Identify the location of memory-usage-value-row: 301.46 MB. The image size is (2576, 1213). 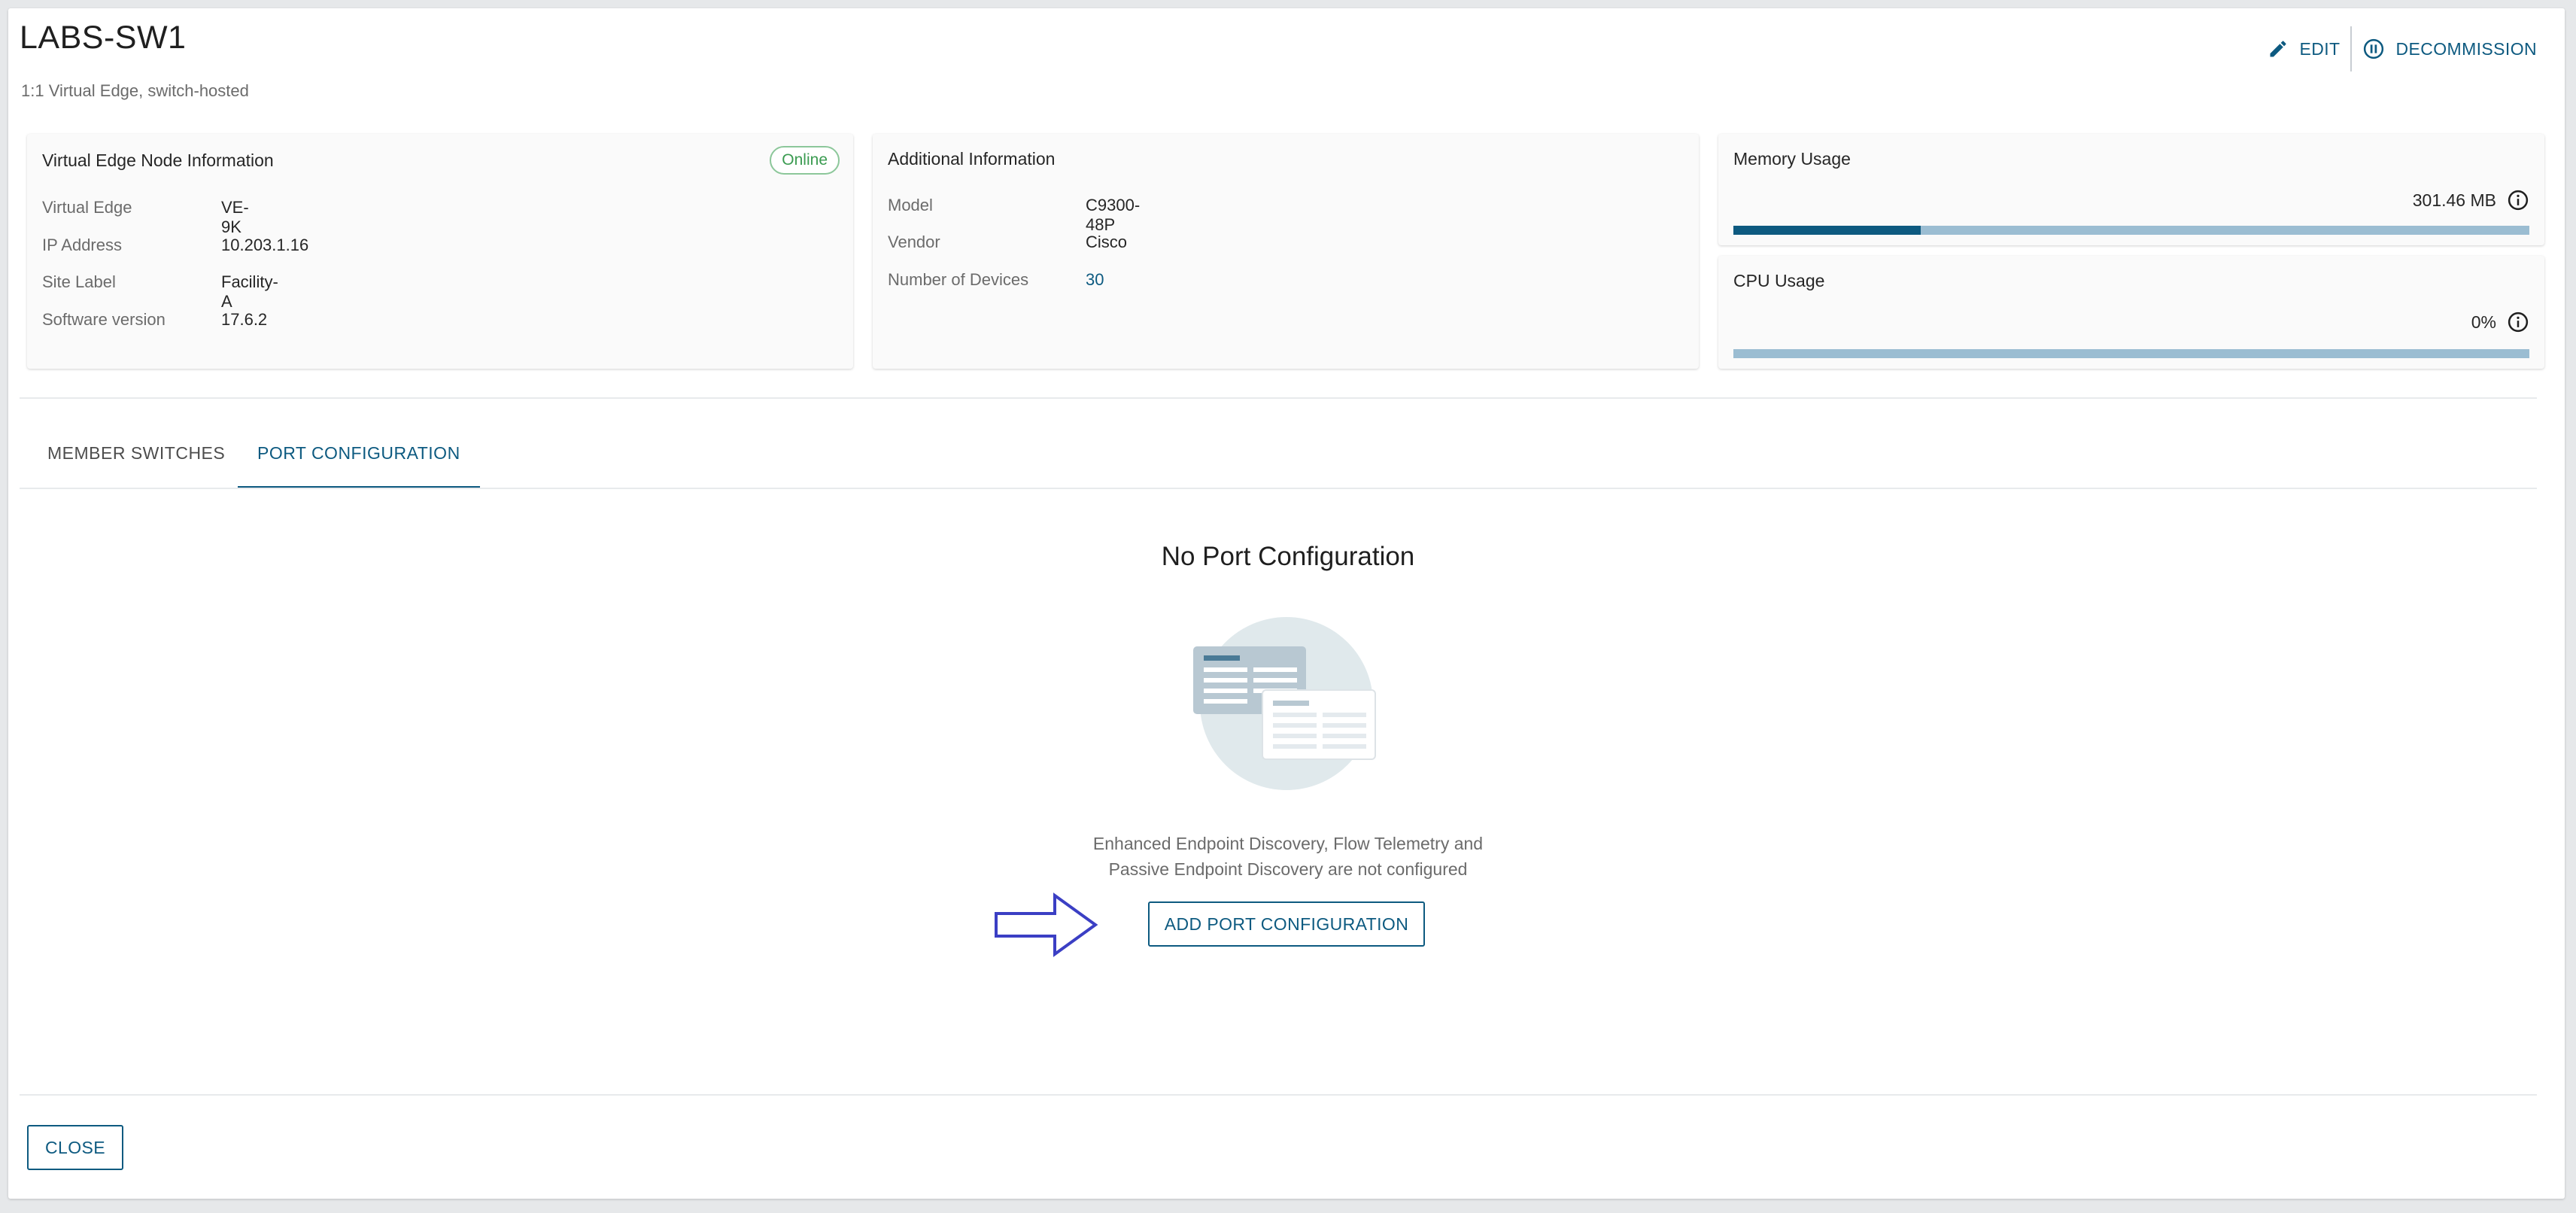
(2471, 200).